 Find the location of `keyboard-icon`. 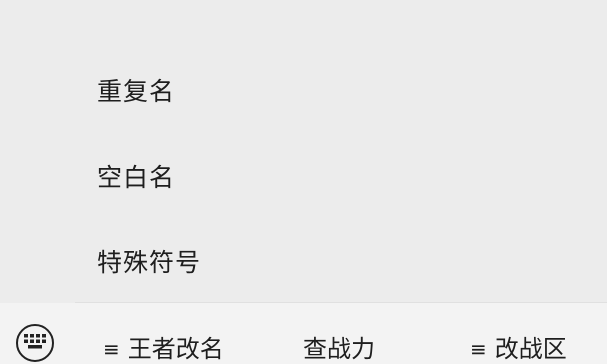

keyboard-icon is located at coordinates (35, 341).